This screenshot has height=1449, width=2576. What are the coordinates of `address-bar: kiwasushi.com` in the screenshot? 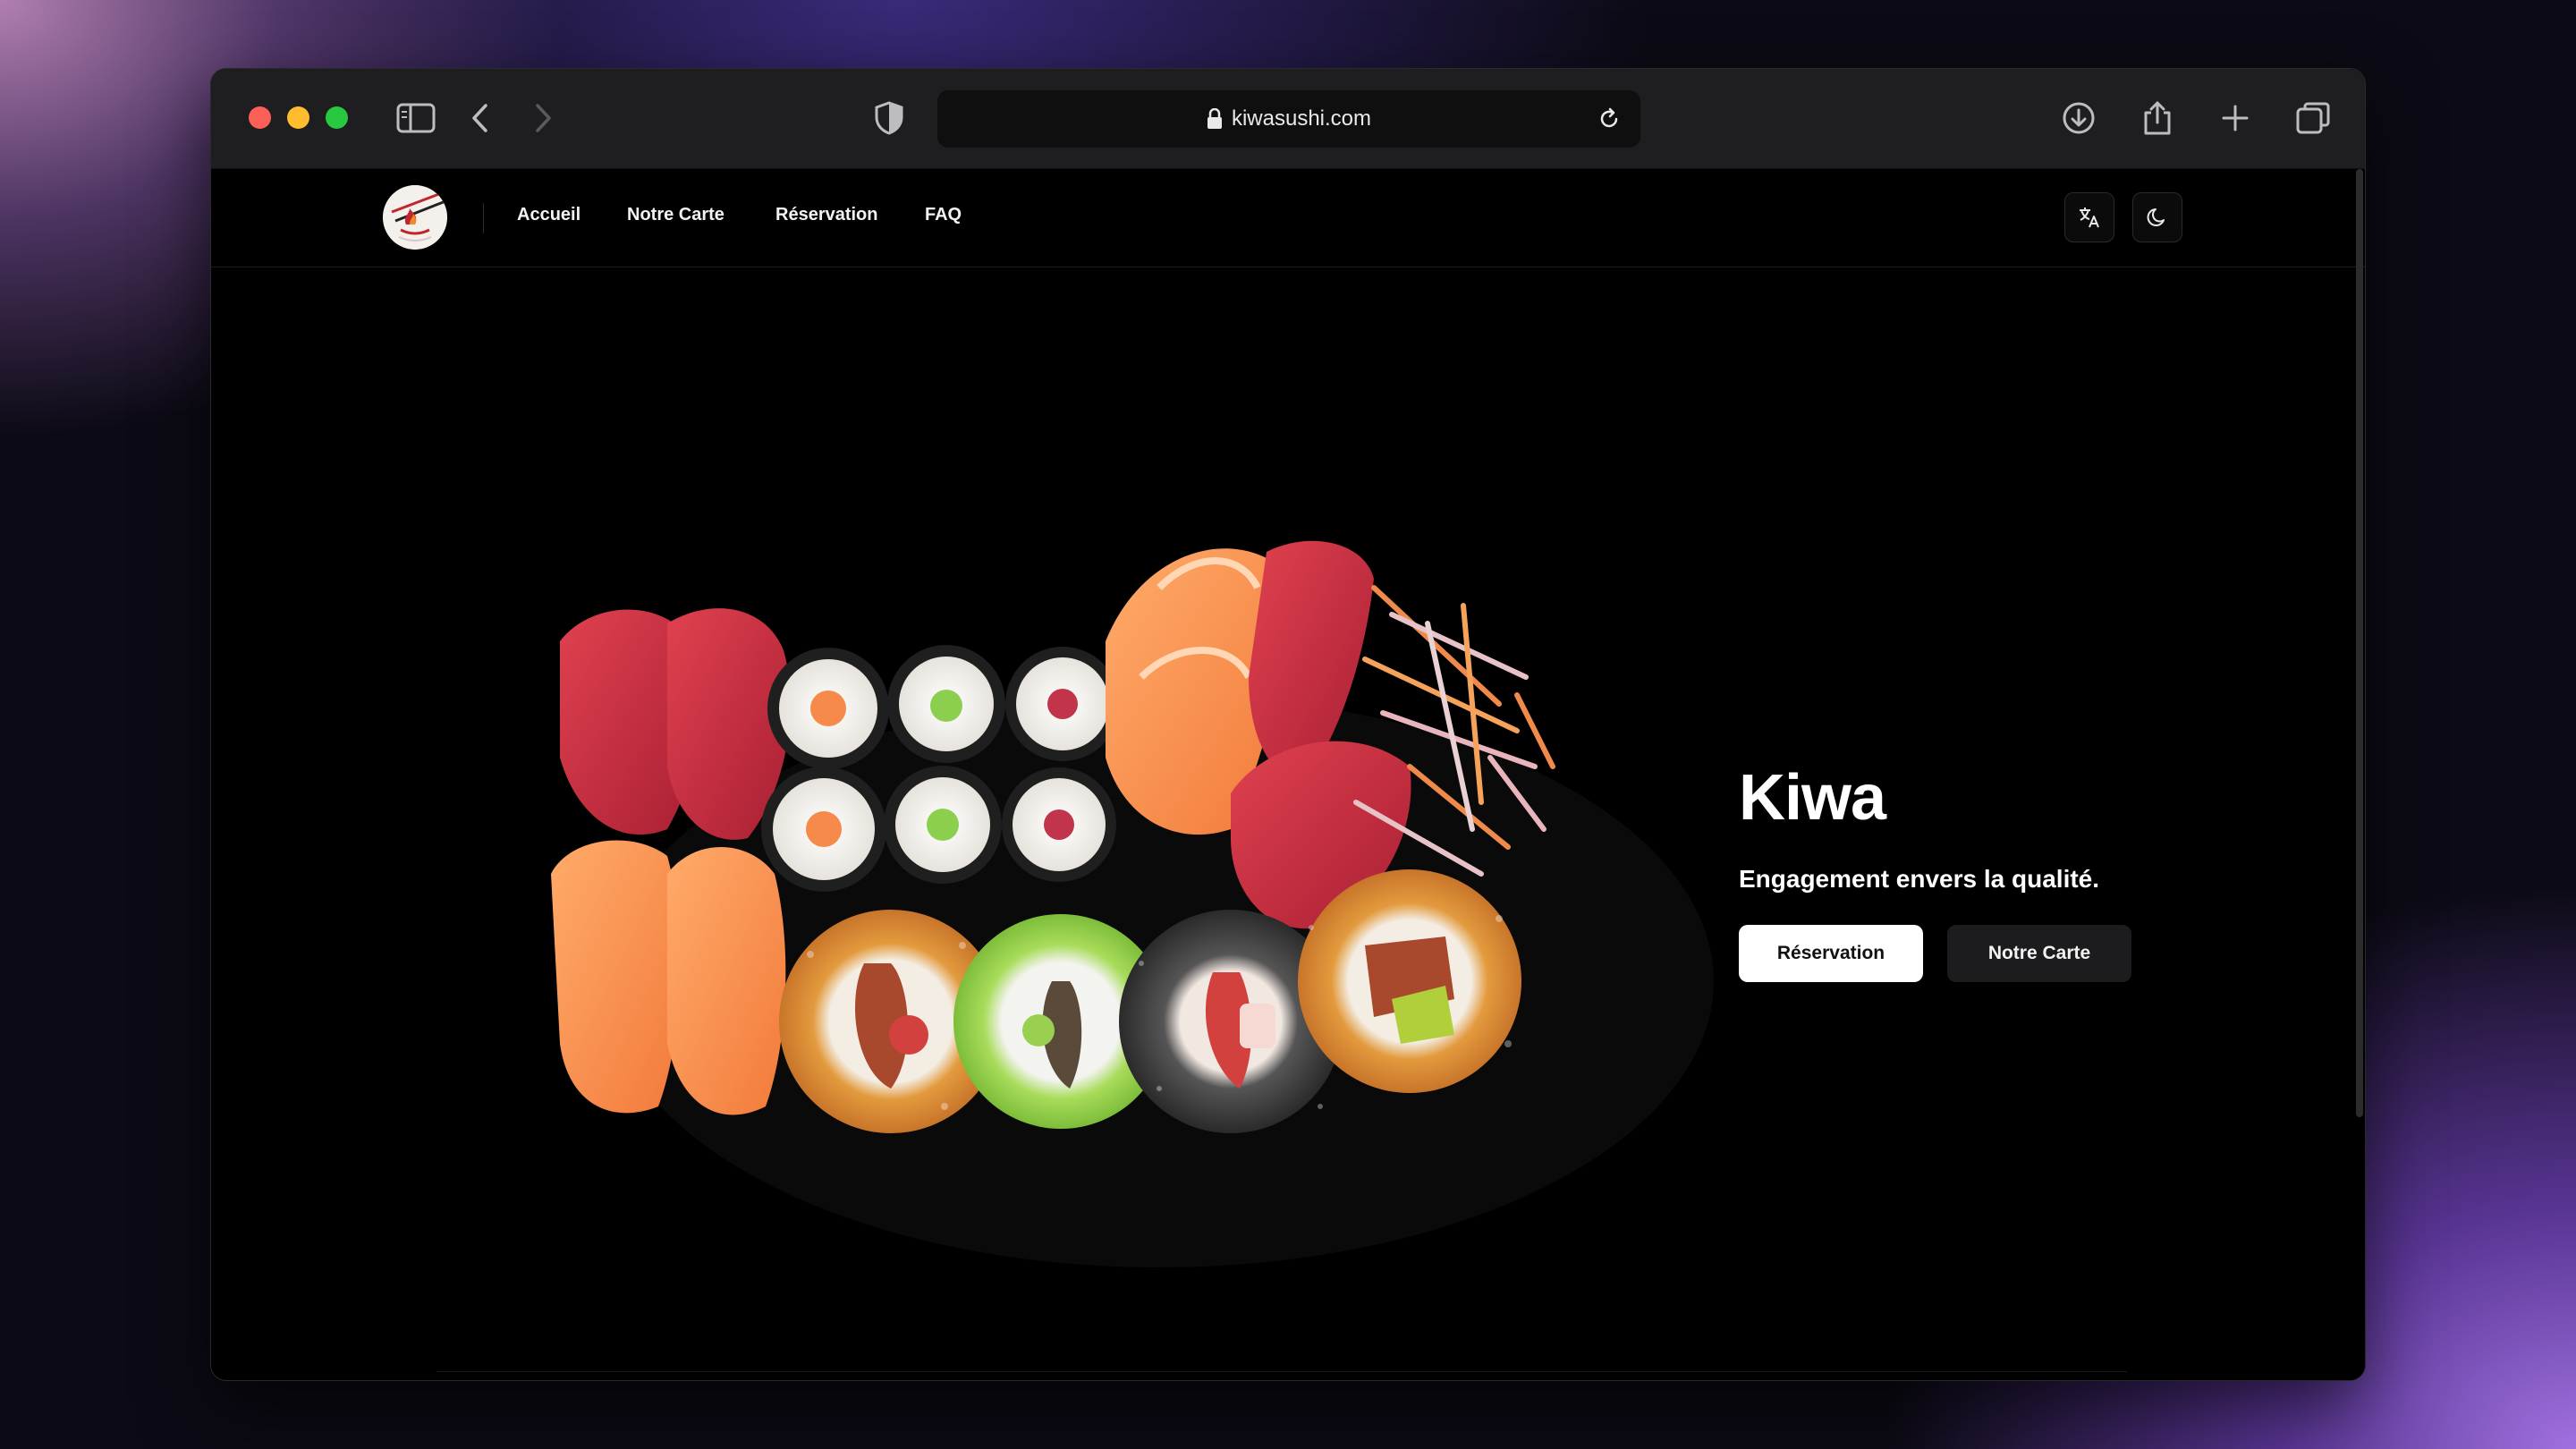 It's located at (1288, 119).